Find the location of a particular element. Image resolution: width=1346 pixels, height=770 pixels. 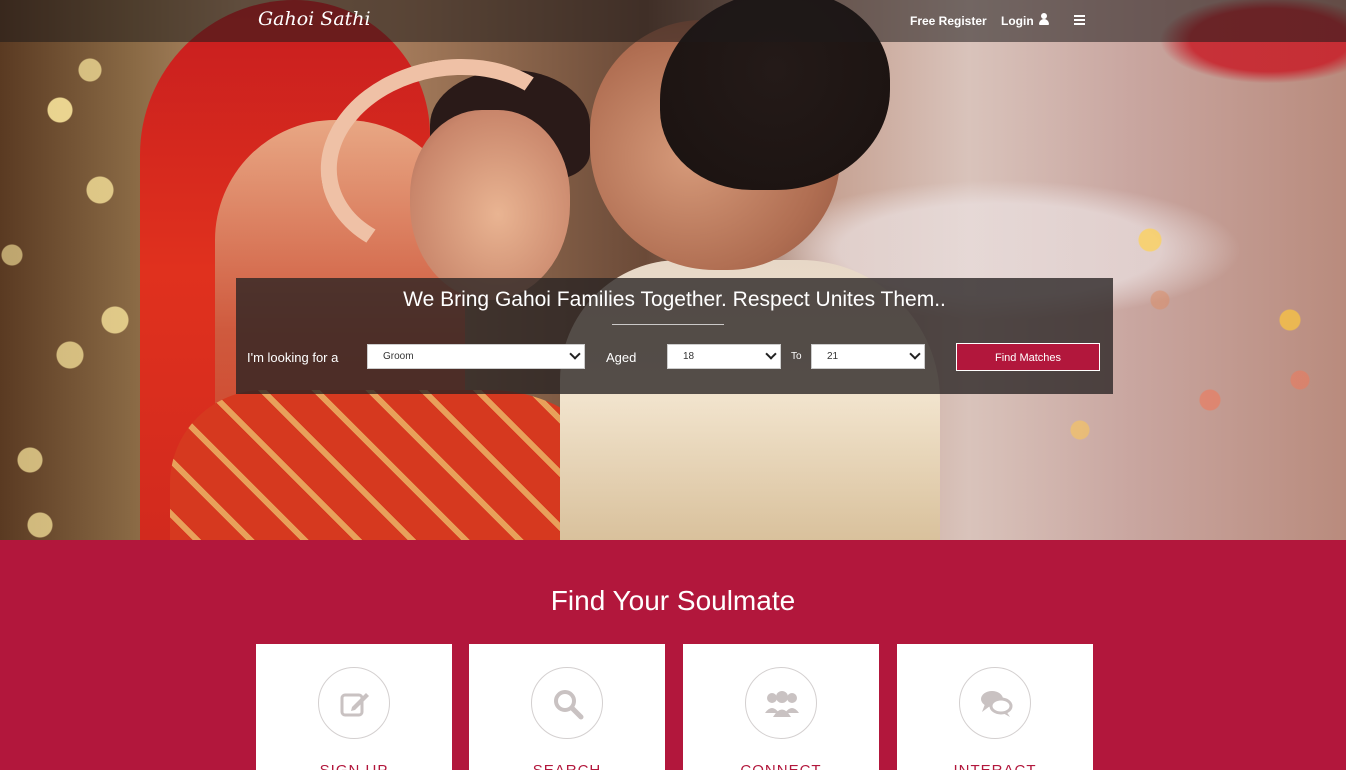

looking-for-value: Groom is located at coordinates (398, 356).